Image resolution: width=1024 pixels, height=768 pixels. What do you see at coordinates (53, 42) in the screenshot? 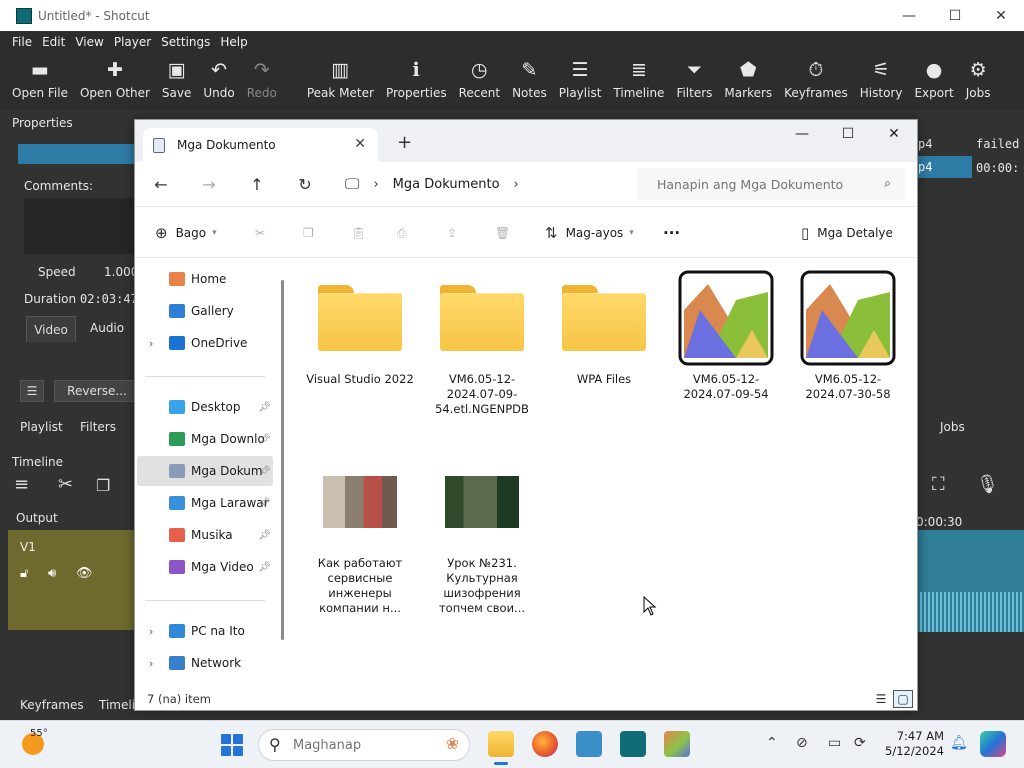
I see `menu-edit: Edit` at bounding box center [53, 42].